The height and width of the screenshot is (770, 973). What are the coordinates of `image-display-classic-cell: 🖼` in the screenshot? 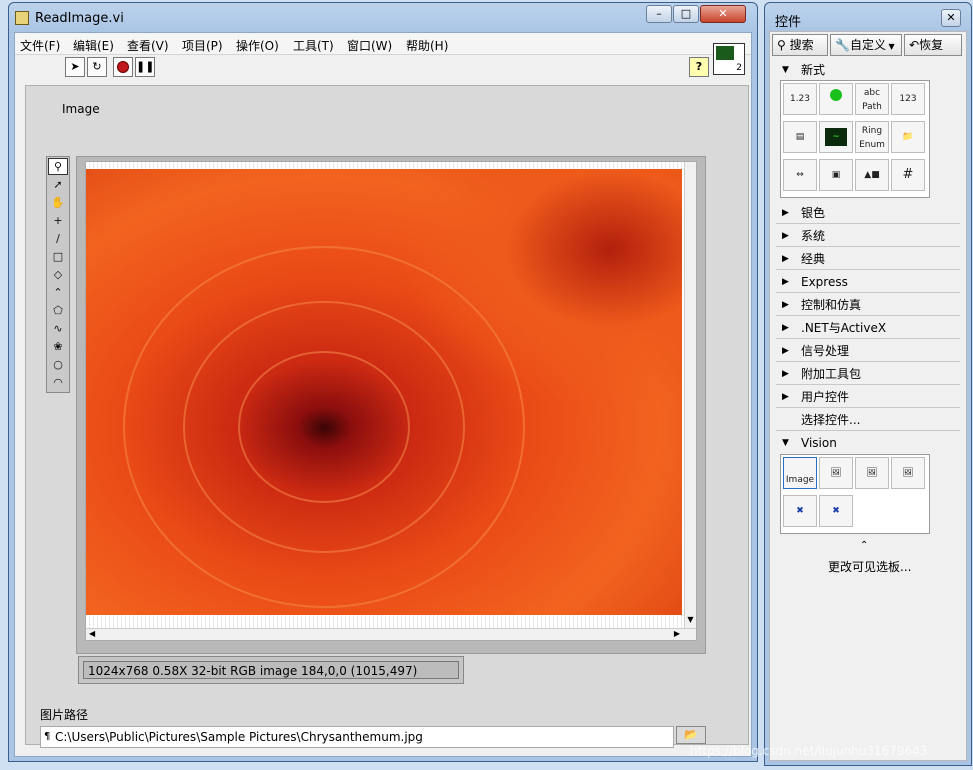 It's located at (836, 473).